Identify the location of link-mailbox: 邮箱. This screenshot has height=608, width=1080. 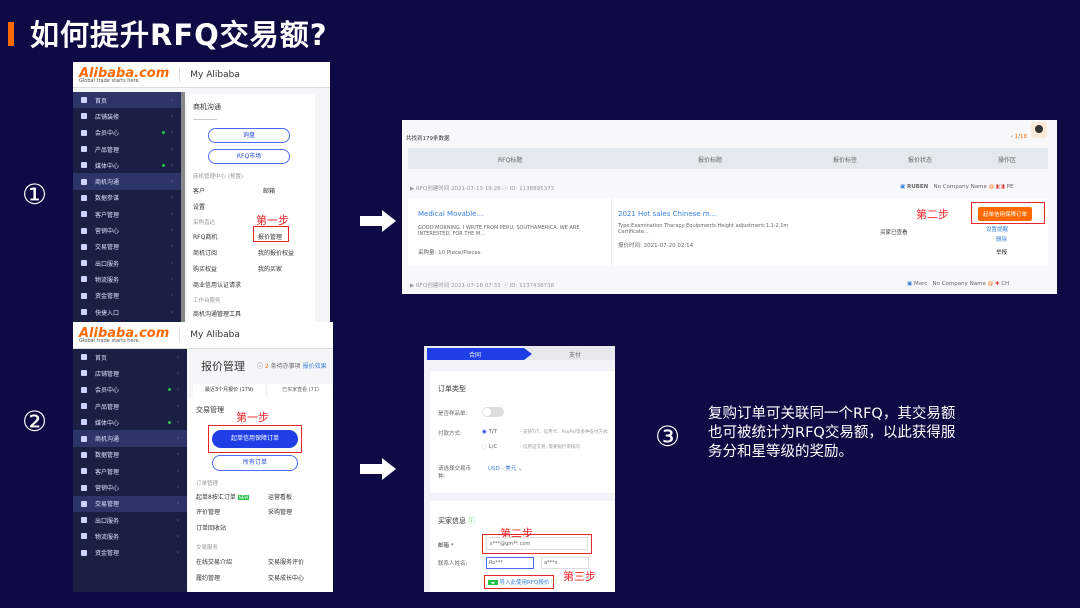
(269, 190).